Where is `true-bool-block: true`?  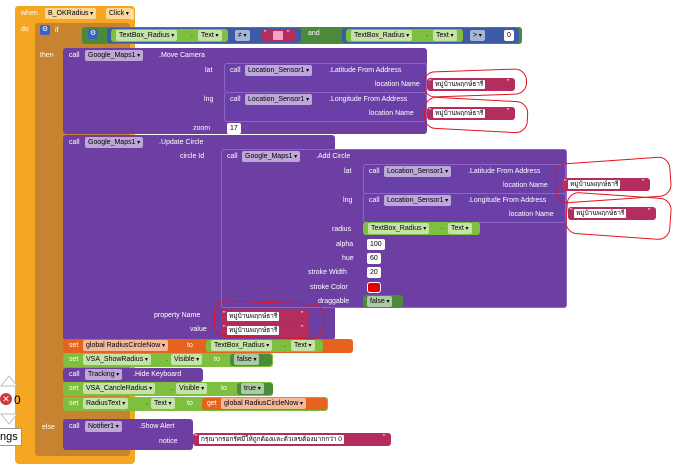
true-bool-block: true is located at coordinates (255, 389).